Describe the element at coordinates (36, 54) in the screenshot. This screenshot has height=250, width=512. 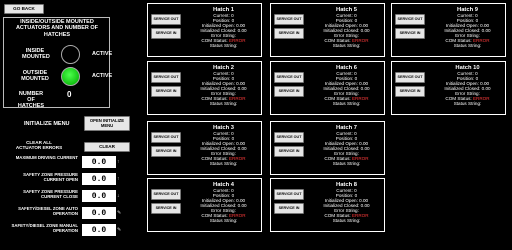
I see `inside-mounted-label: INSIDE MOUNTED` at that location.